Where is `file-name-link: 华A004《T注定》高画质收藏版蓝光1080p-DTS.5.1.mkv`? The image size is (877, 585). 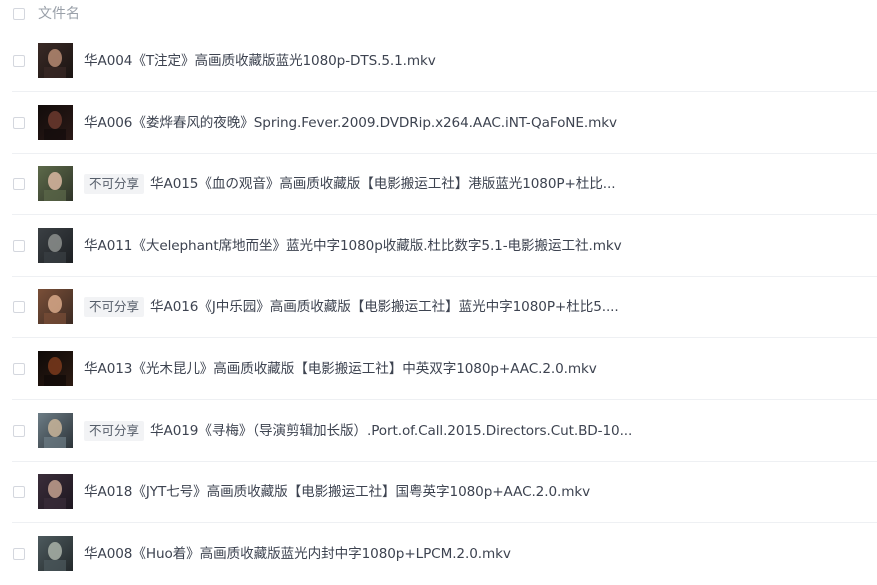
file-name-link: 华A004《T注定》高画质收藏版蓝光1080p-DTS.5.1.mkv is located at coordinates (260, 61).